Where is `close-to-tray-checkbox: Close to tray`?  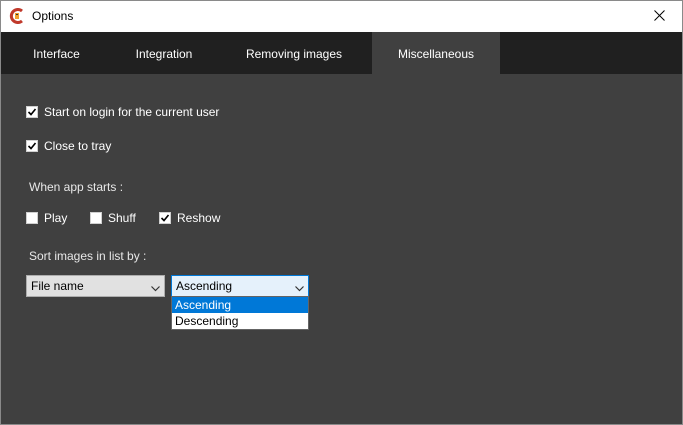
close-to-tray-checkbox: Close to tray is located at coordinates (68, 146).